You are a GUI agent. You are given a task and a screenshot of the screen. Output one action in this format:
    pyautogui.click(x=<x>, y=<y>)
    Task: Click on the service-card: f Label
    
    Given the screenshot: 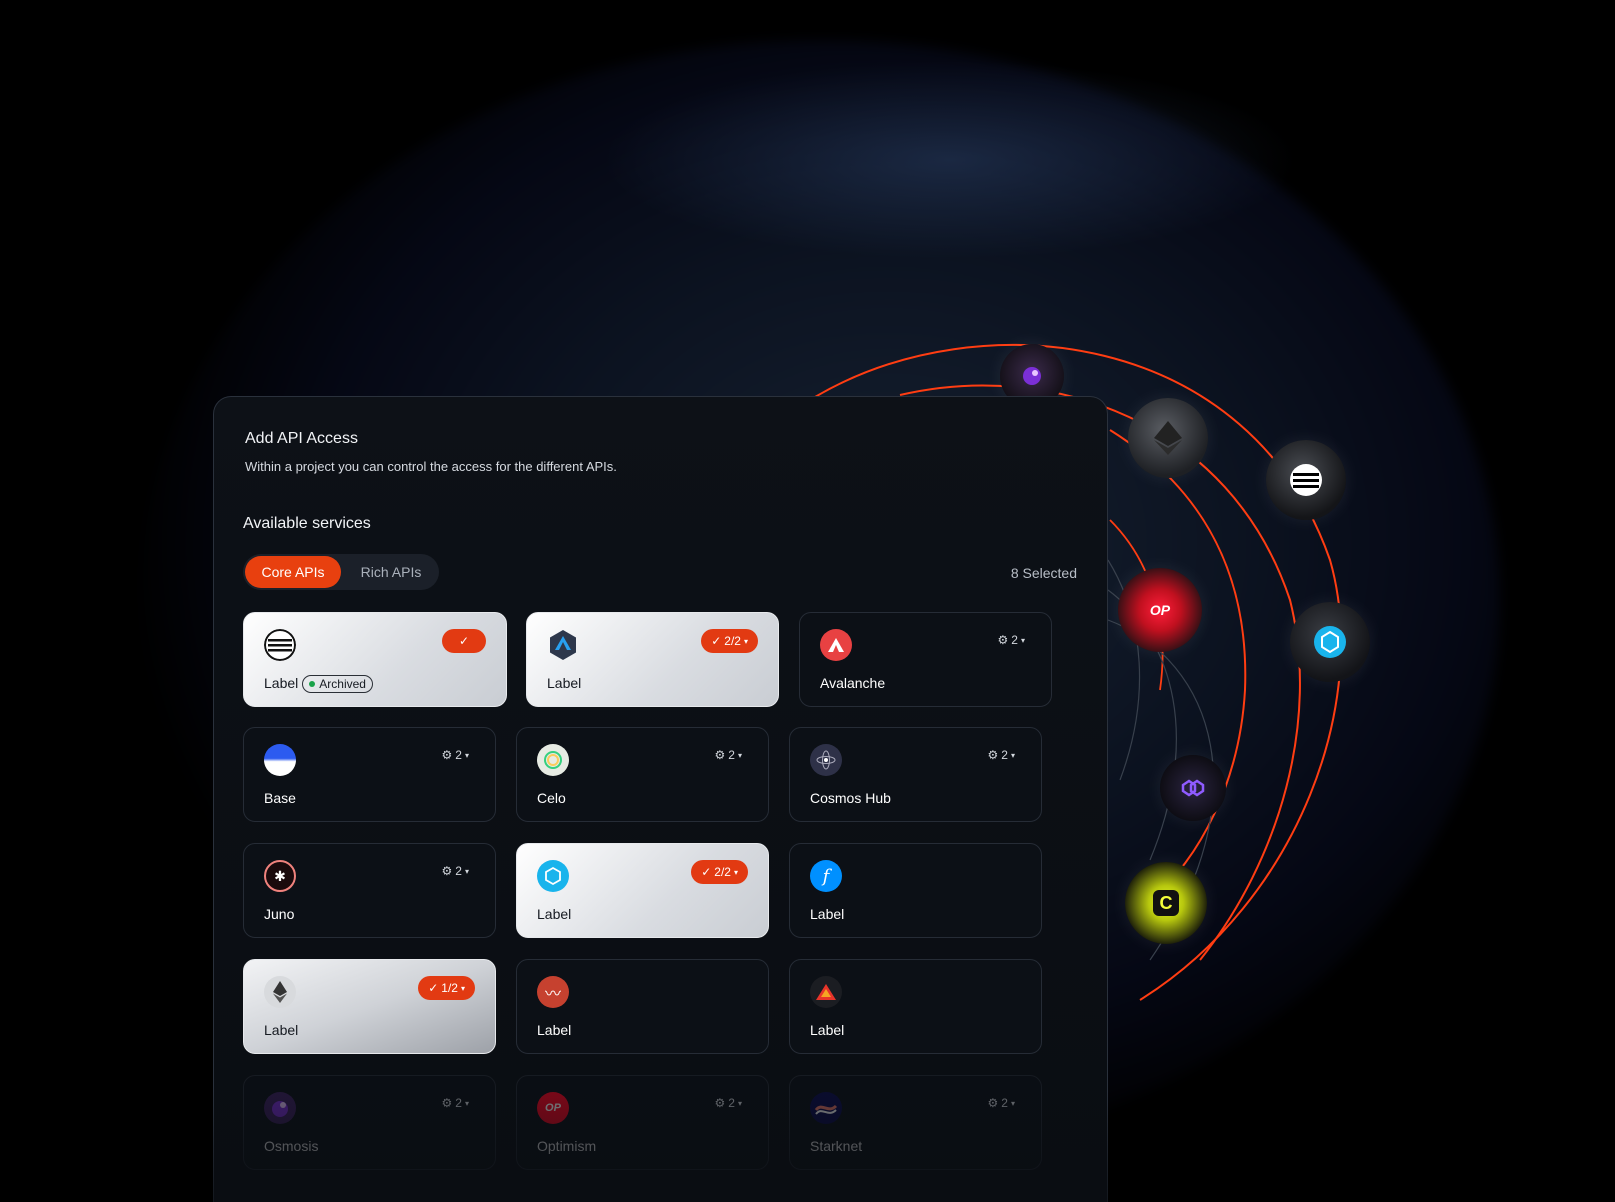 What is the action you would take?
    pyautogui.click(x=915, y=890)
    